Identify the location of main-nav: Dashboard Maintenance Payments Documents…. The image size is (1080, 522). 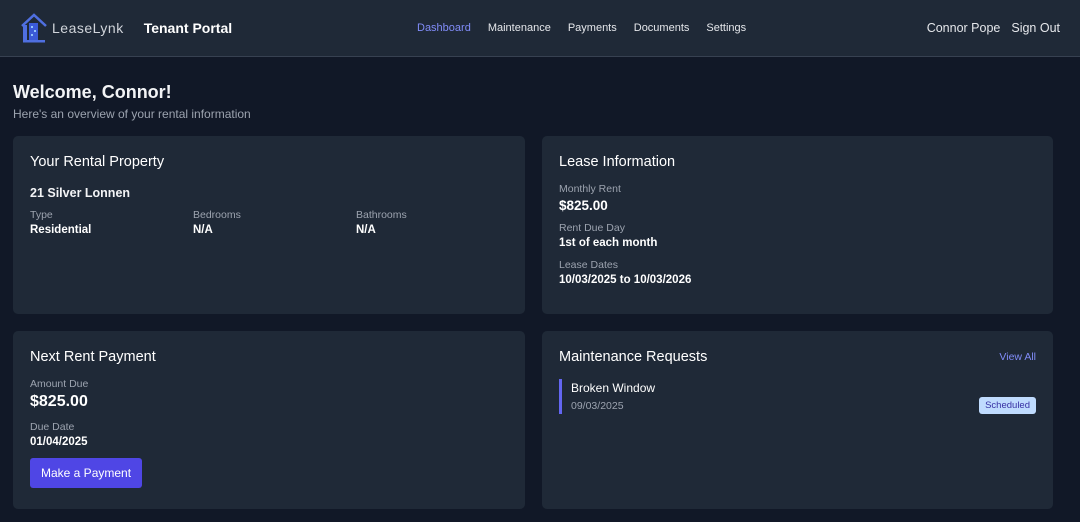
(581, 28).